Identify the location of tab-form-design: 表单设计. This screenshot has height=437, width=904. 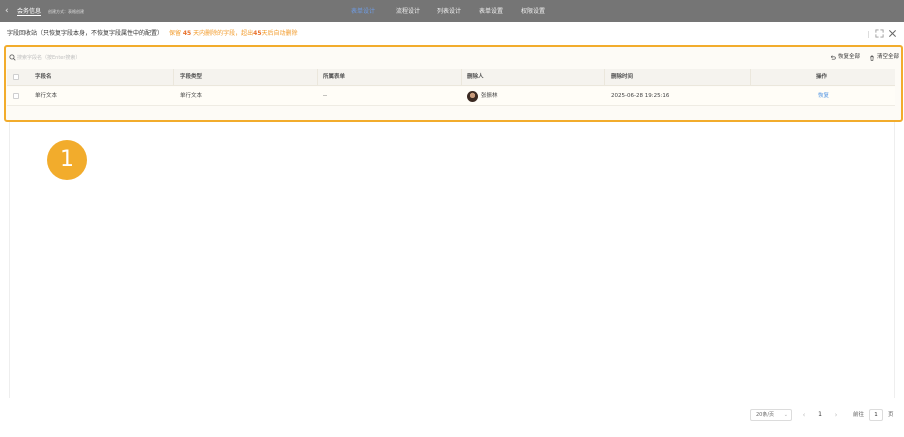
(363, 11).